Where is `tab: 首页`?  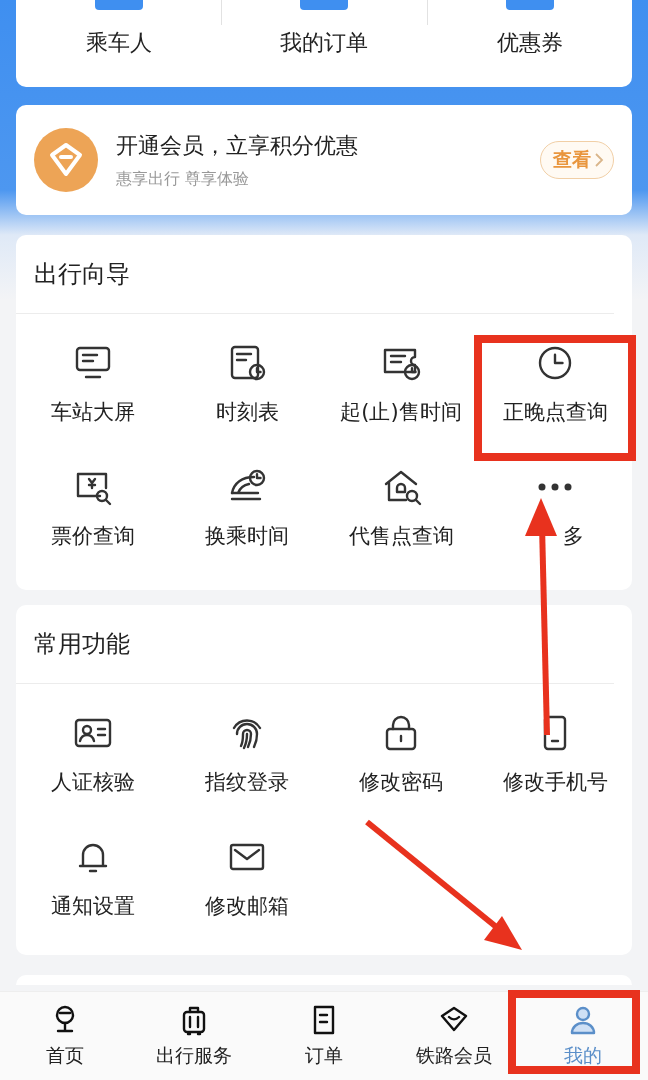 tab: 首页 is located at coordinates (65, 1036).